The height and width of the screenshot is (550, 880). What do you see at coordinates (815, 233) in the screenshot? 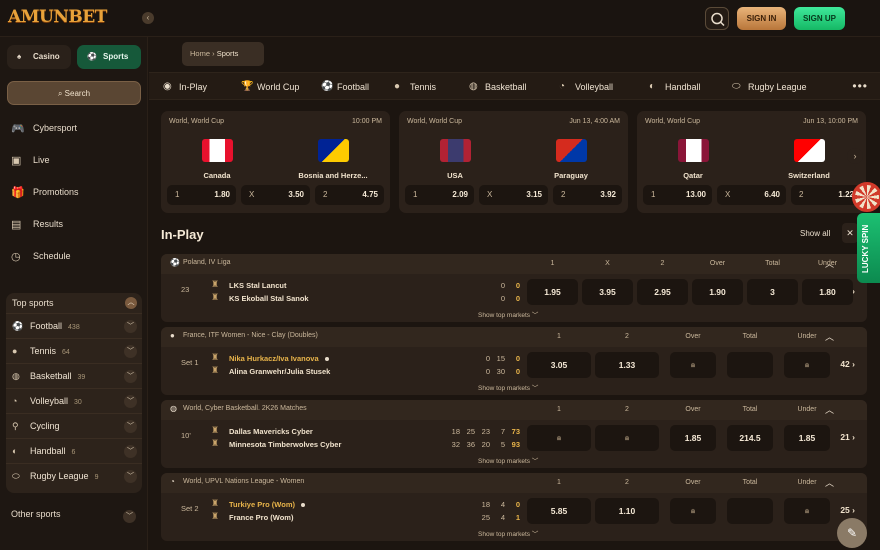
I see `show-all-link: Show all` at bounding box center [815, 233].